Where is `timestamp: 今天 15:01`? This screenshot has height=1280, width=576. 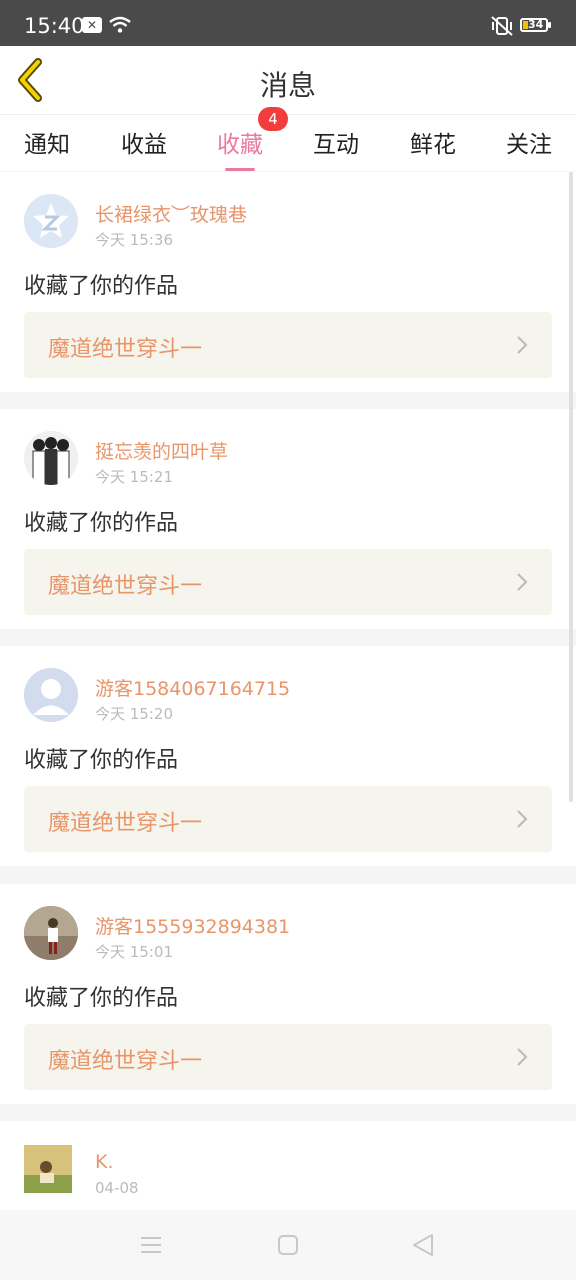 timestamp: 今天 15:01 is located at coordinates (134, 952).